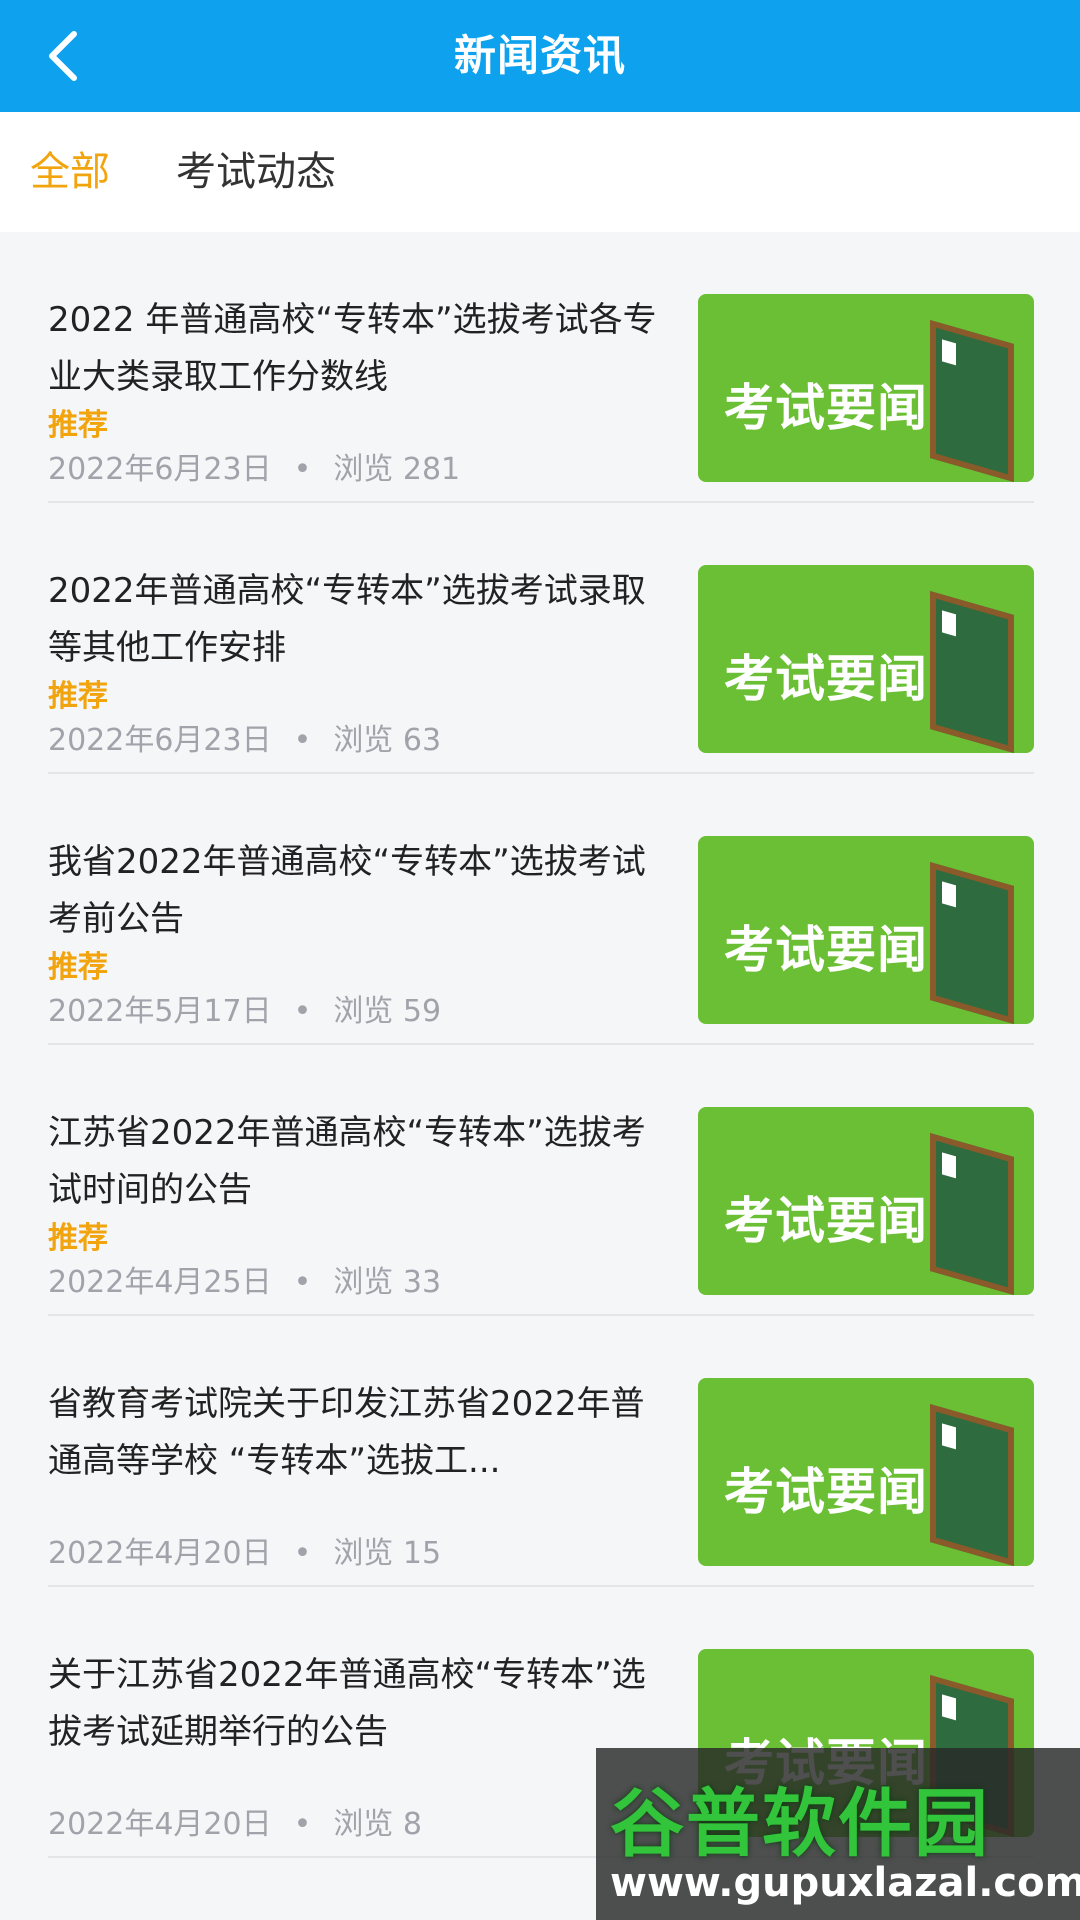 The height and width of the screenshot is (1920, 1080). I want to click on watermark: 谷普软件园 www.gupuxlazal.com, so click(838, 1834).